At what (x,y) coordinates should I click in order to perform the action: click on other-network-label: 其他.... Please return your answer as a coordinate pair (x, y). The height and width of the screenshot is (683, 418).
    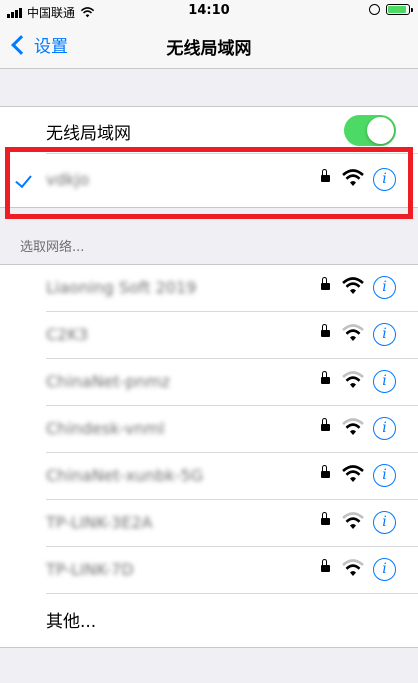
    Looking at the image, I should click on (71, 622).